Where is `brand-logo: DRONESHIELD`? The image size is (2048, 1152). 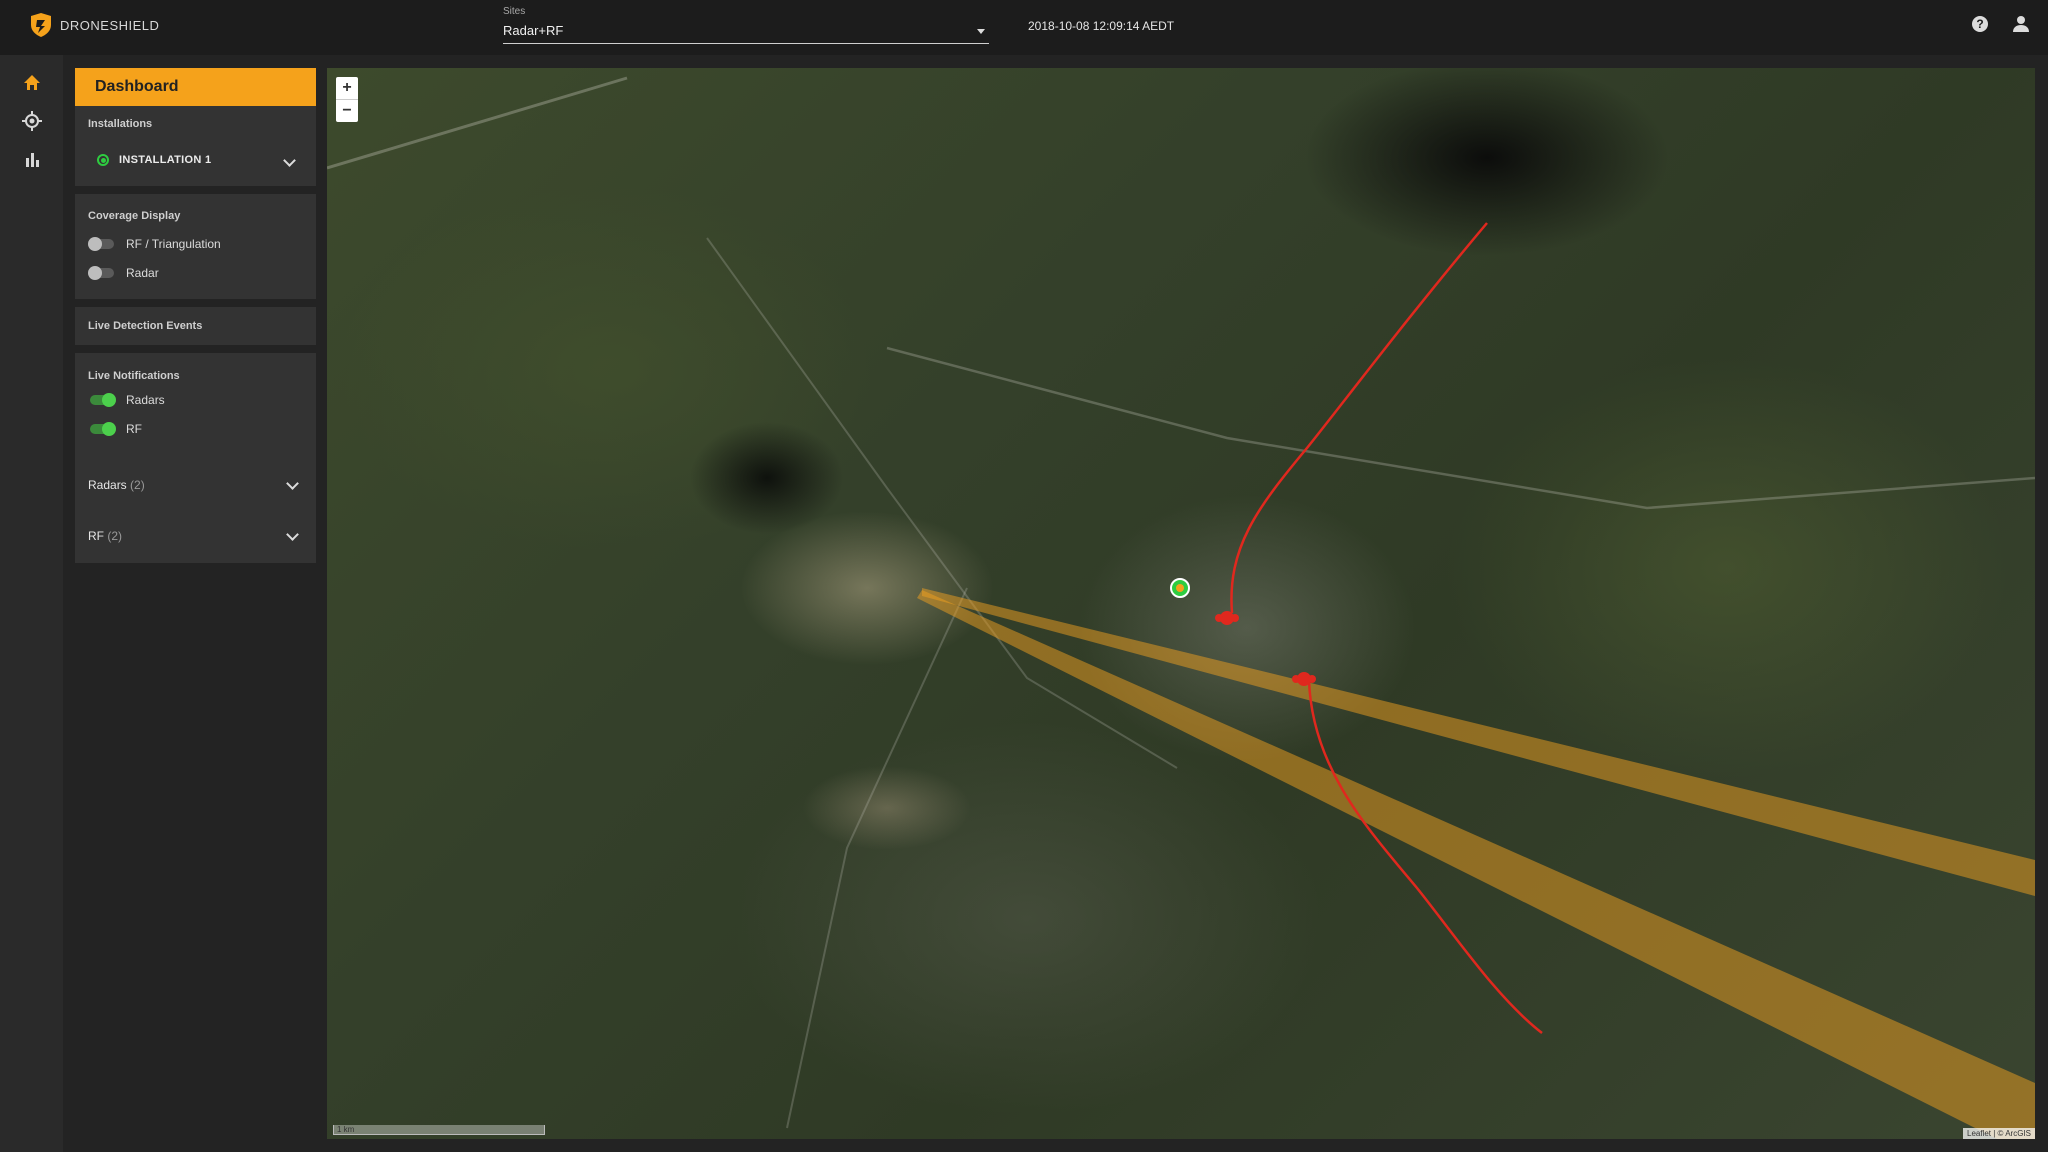 brand-logo: DRONESHIELD is located at coordinates (94, 25).